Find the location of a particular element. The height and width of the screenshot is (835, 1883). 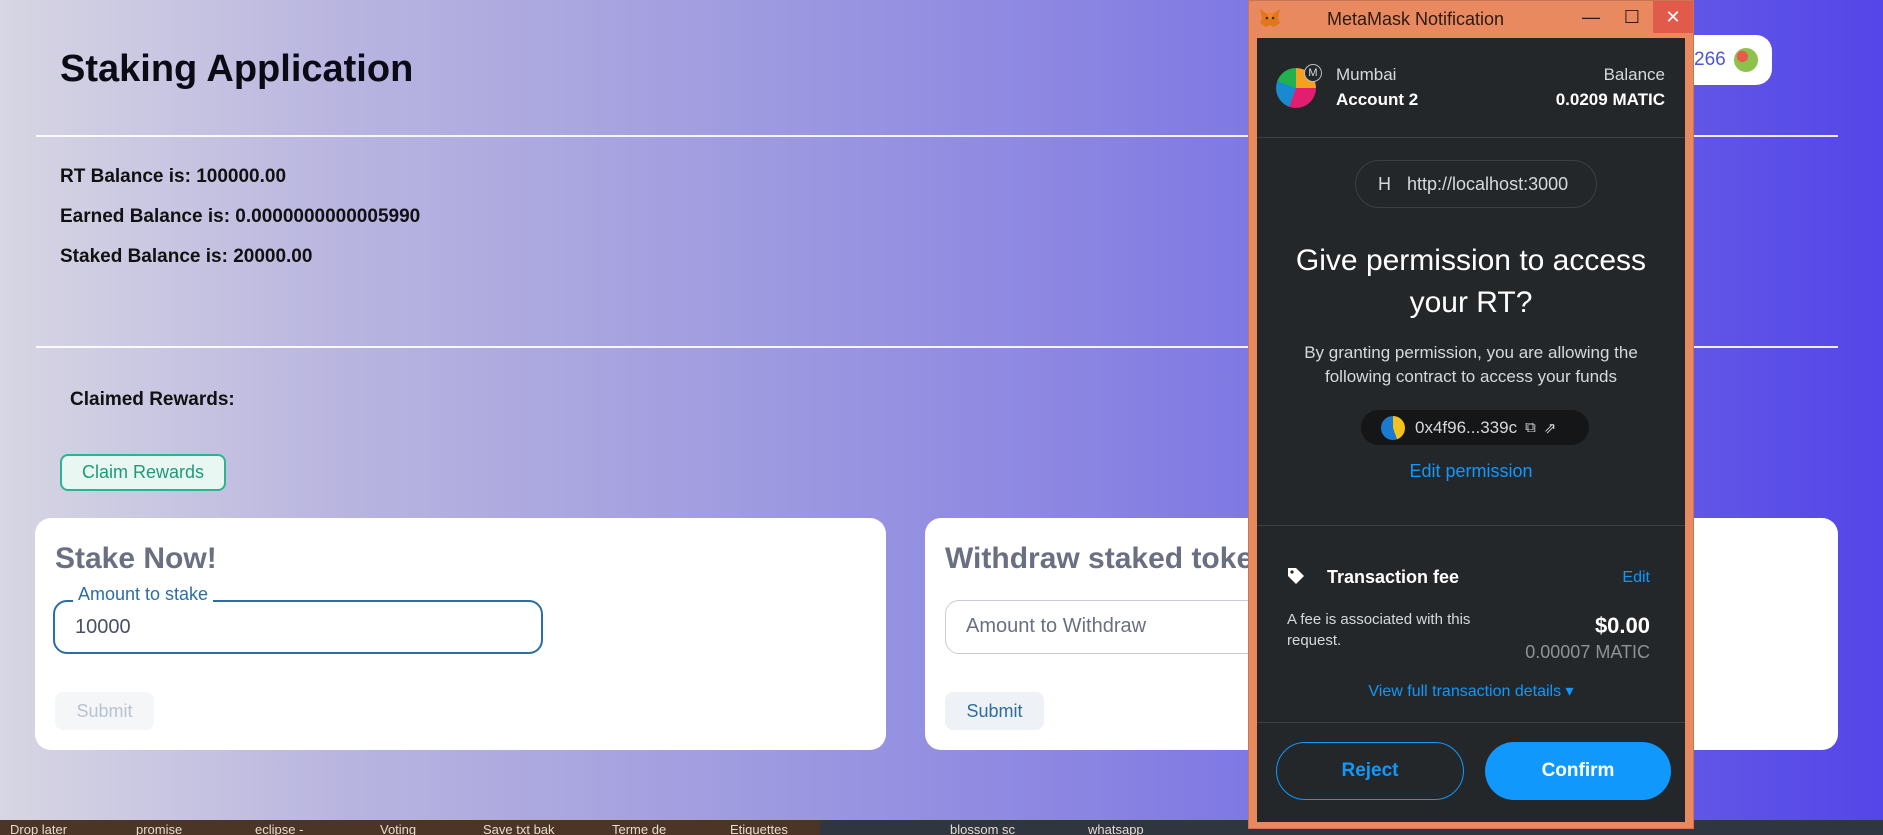

staked-balance: Staked Balance is: 20000.00 is located at coordinates (186, 256).